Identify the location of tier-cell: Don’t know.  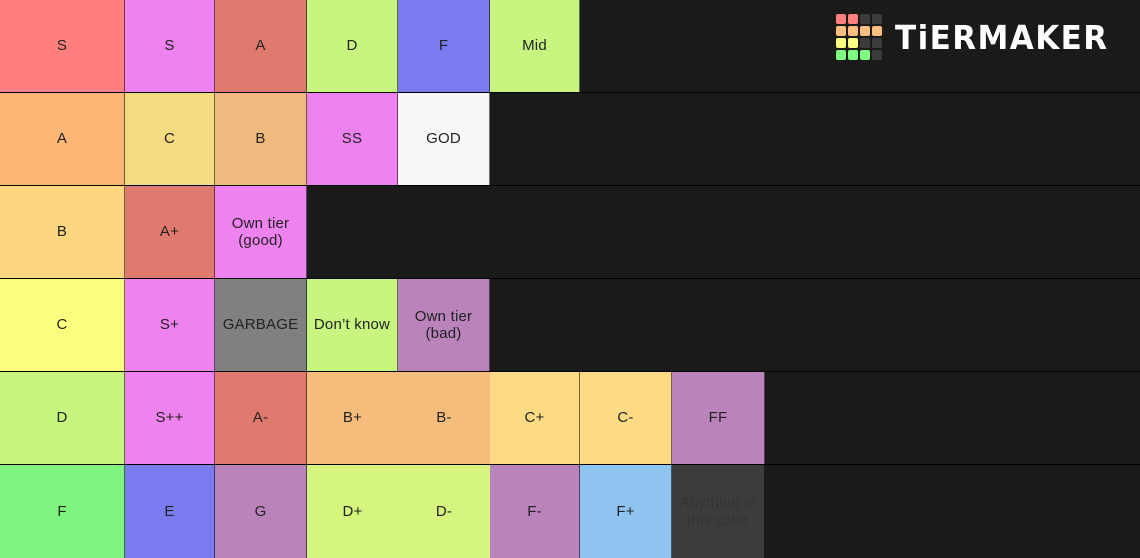
(352, 325).